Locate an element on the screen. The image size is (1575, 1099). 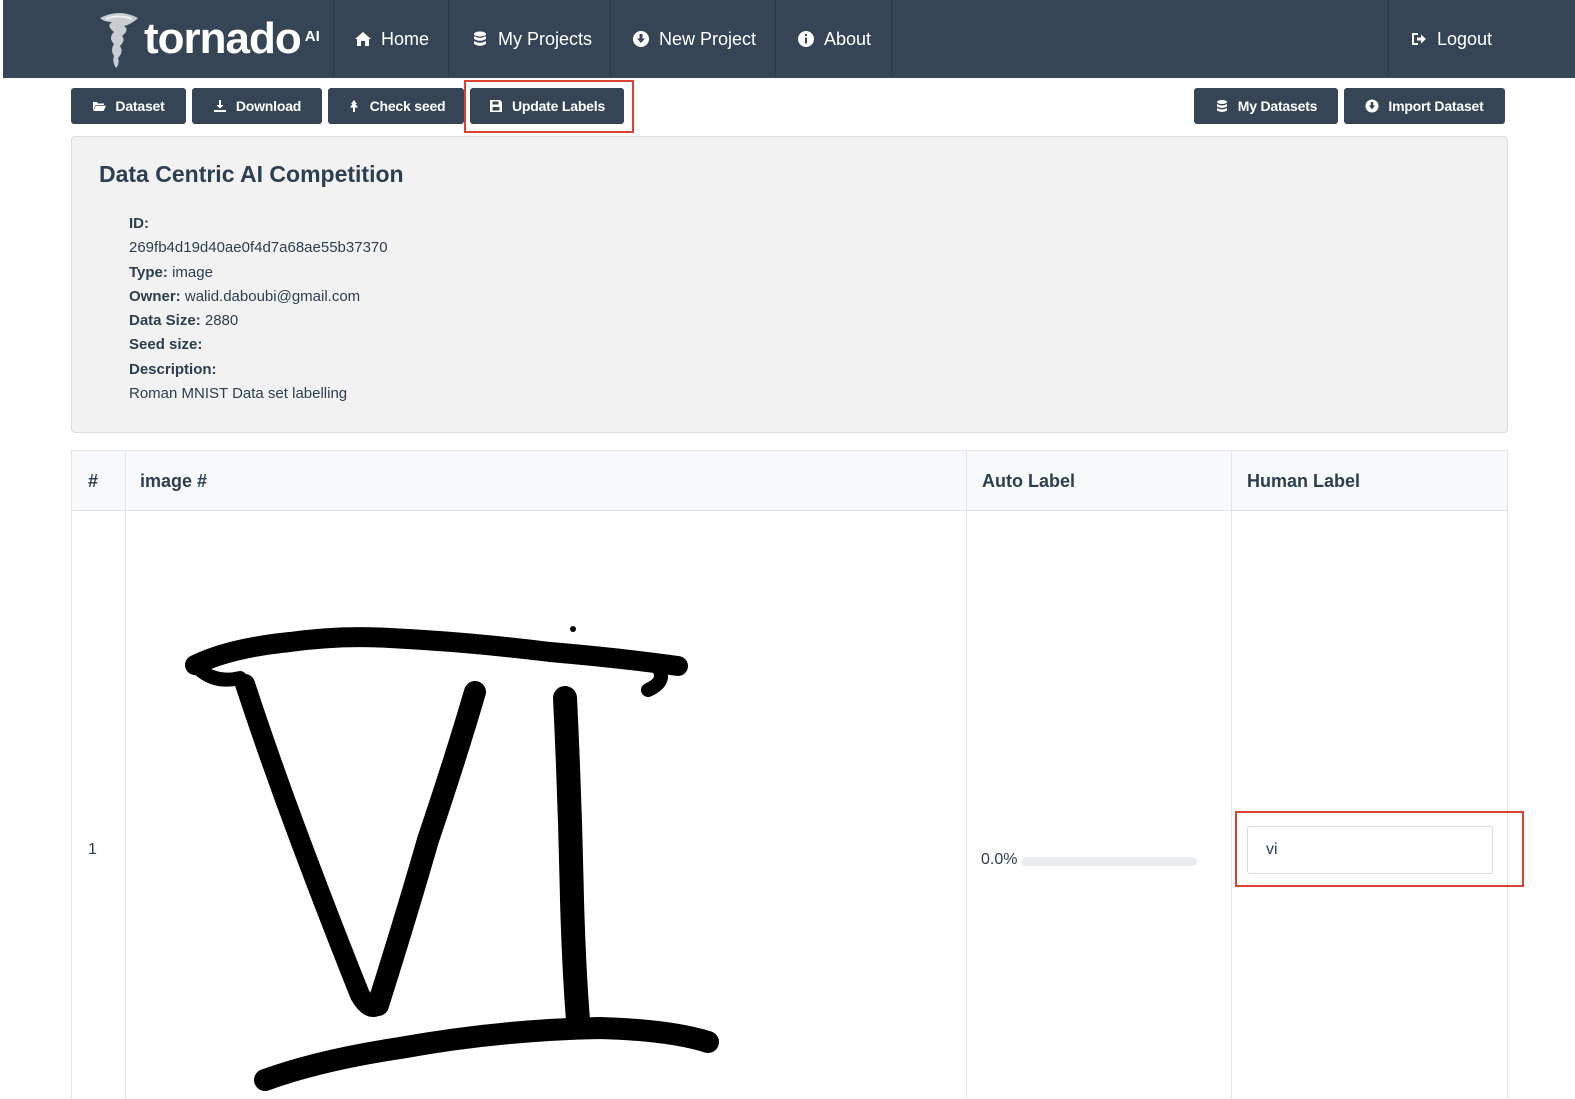
download-button: Download is located at coordinates (257, 106).